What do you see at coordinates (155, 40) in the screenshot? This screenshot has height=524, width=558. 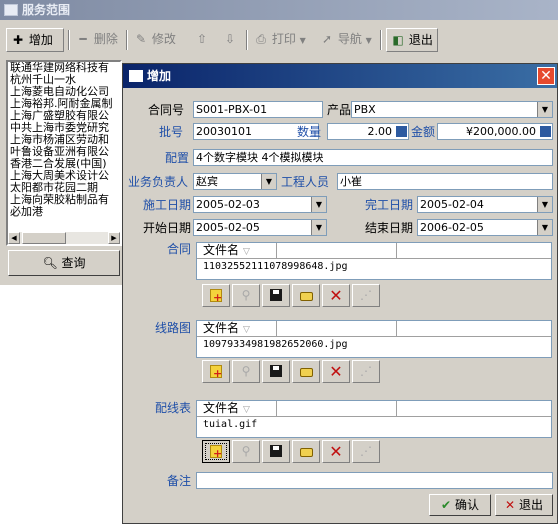 I see `edit-button: ✎ 修改` at bounding box center [155, 40].